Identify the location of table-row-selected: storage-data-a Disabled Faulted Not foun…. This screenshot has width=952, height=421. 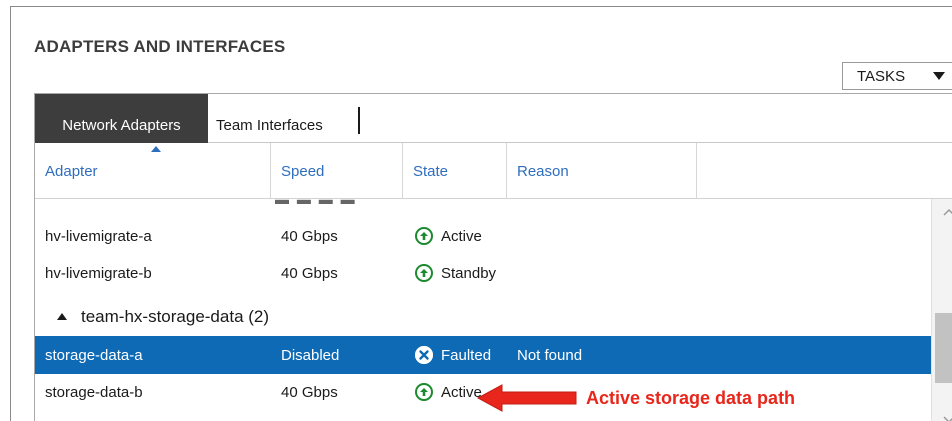
(483, 355).